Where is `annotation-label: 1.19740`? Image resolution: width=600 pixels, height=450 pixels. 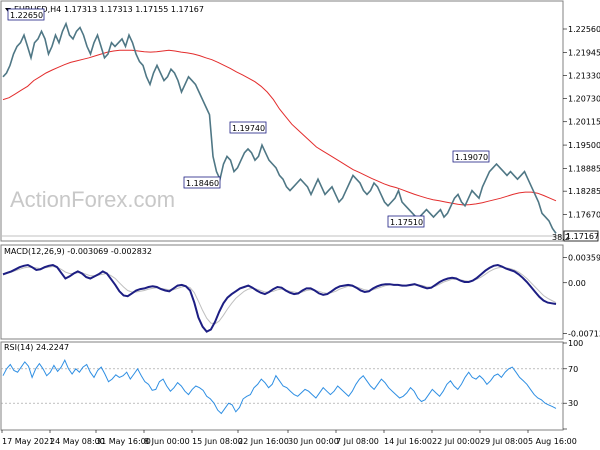
annotation-label: 1.19740 is located at coordinates (248, 127).